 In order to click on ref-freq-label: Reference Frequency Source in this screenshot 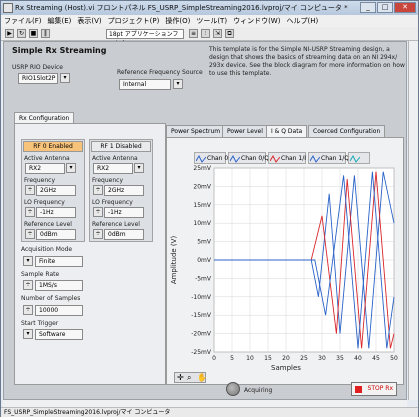, I will do `click(160, 72)`.